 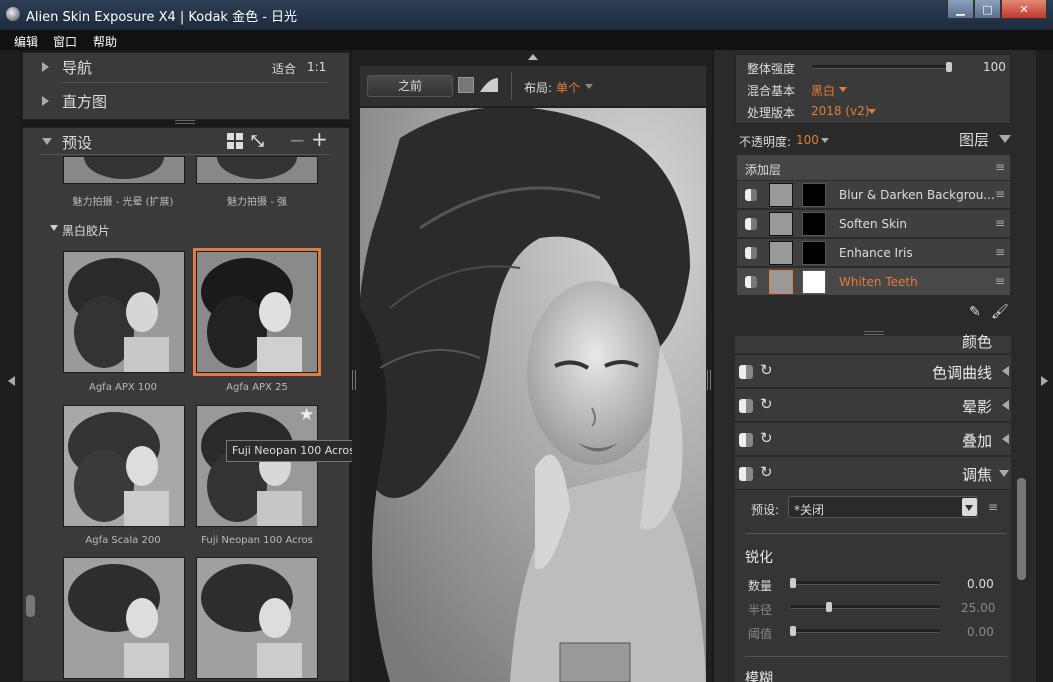 What do you see at coordinates (30, 606) in the screenshot?
I see `presets-scrollbar` at bounding box center [30, 606].